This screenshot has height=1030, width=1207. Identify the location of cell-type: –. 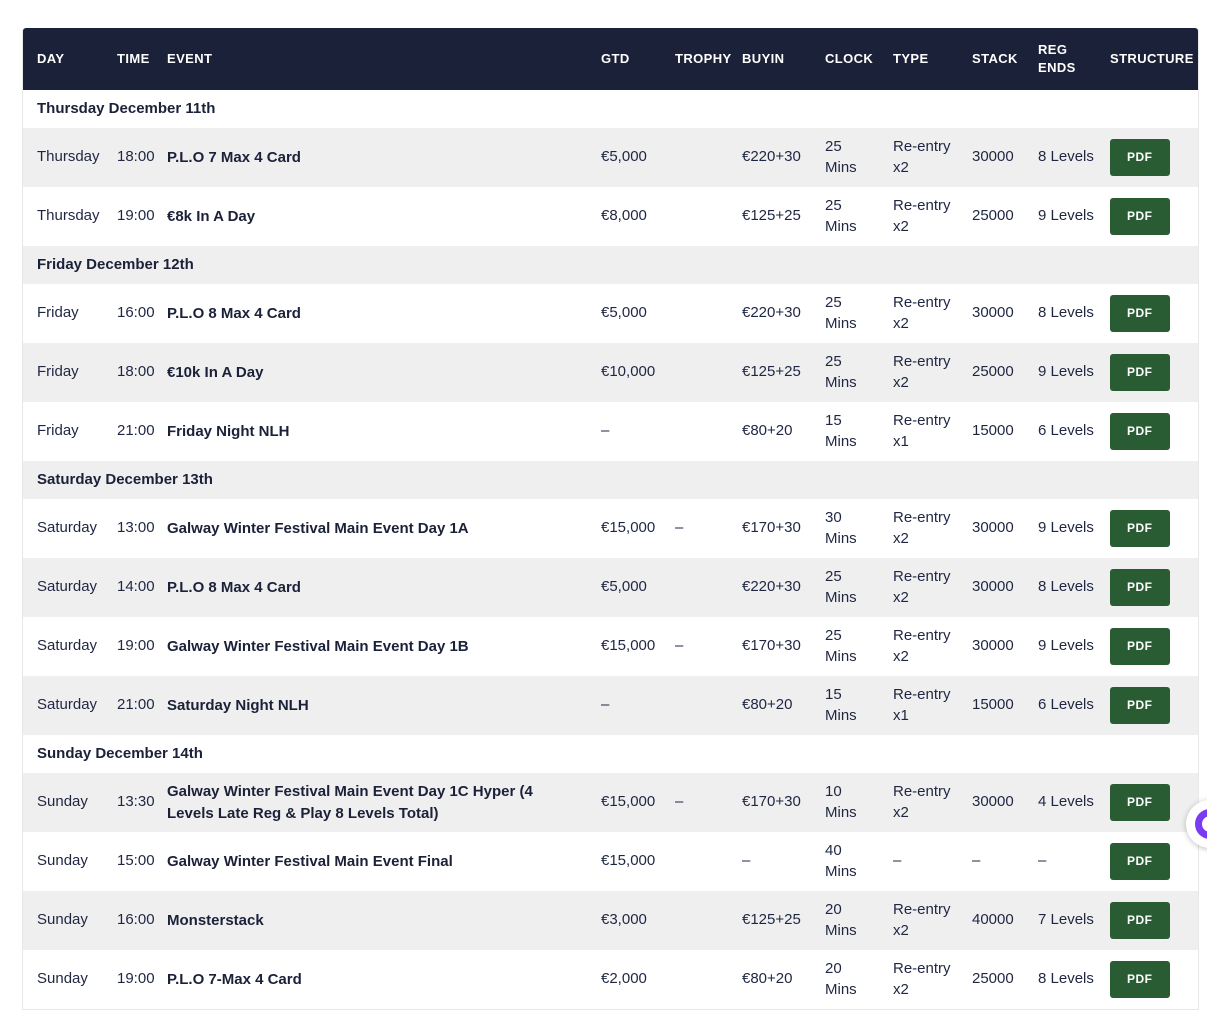
(897, 861).